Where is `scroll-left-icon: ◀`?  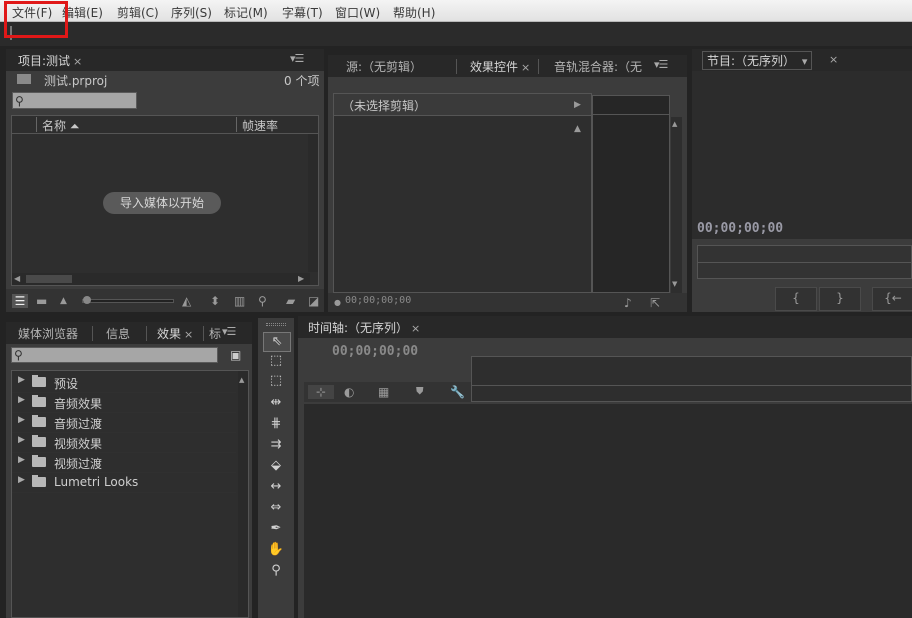
scroll-left-icon: ◀ is located at coordinates (17, 279).